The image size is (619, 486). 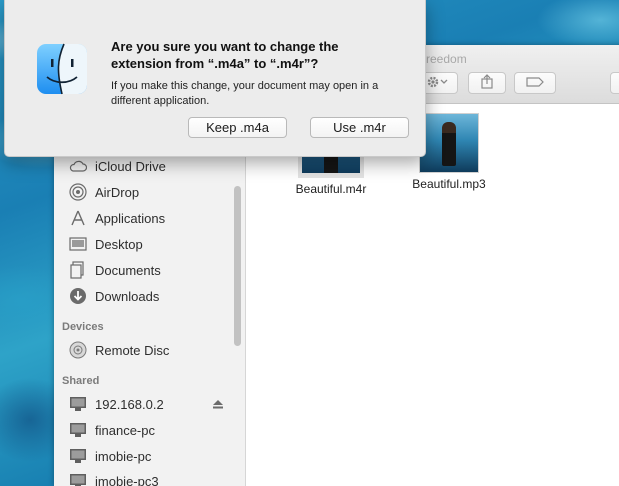 I want to click on sidebar-item-airdrop: AirDrop, so click(x=103, y=192).